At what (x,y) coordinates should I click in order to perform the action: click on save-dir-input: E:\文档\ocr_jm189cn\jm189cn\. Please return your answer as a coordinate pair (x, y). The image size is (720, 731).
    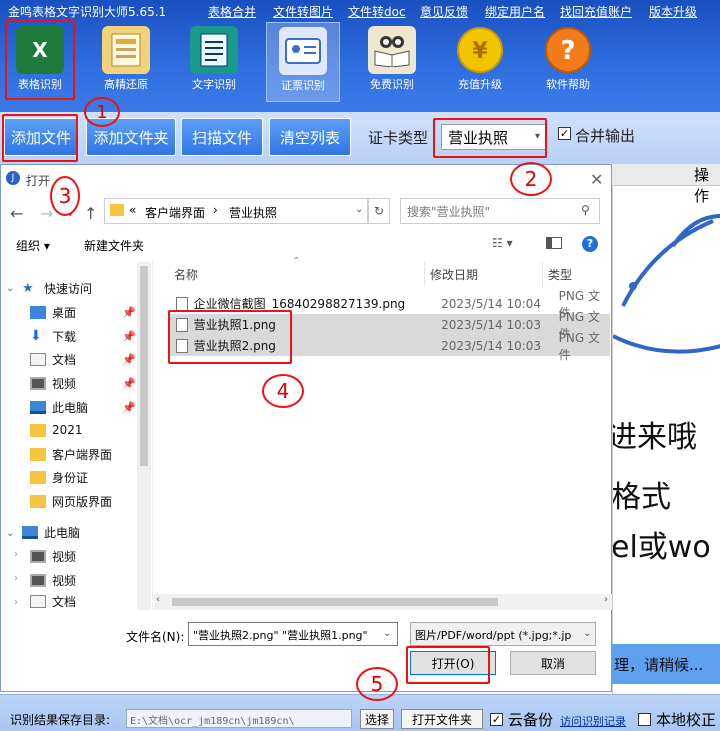
    Looking at the image, I should click on (239, 718).